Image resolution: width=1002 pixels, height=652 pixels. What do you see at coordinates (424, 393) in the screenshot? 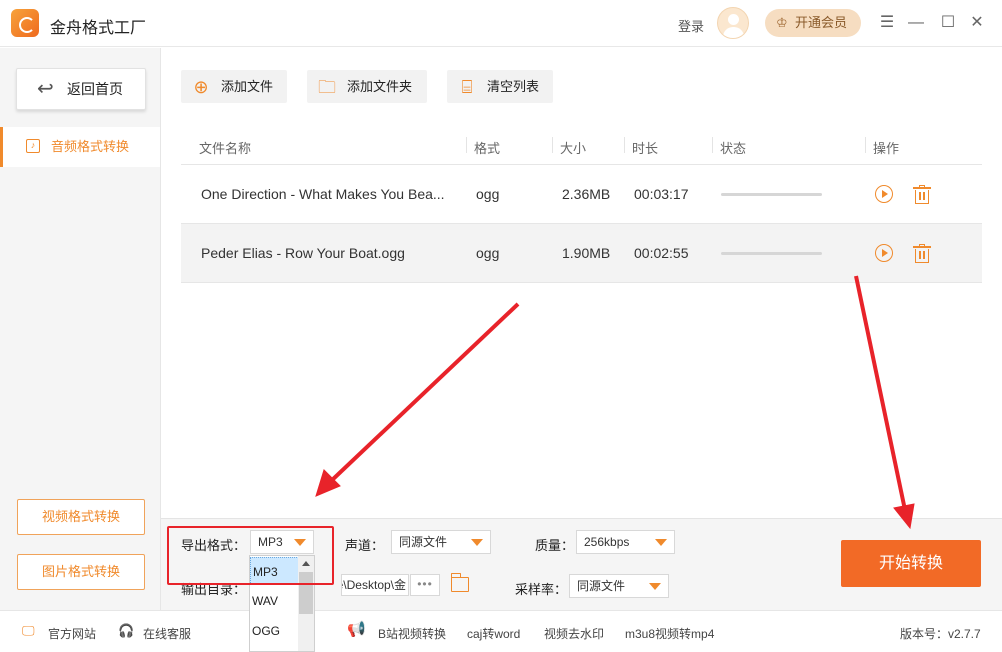
I see `annotation-arrow-to-format` at bounding box center [424, 393].